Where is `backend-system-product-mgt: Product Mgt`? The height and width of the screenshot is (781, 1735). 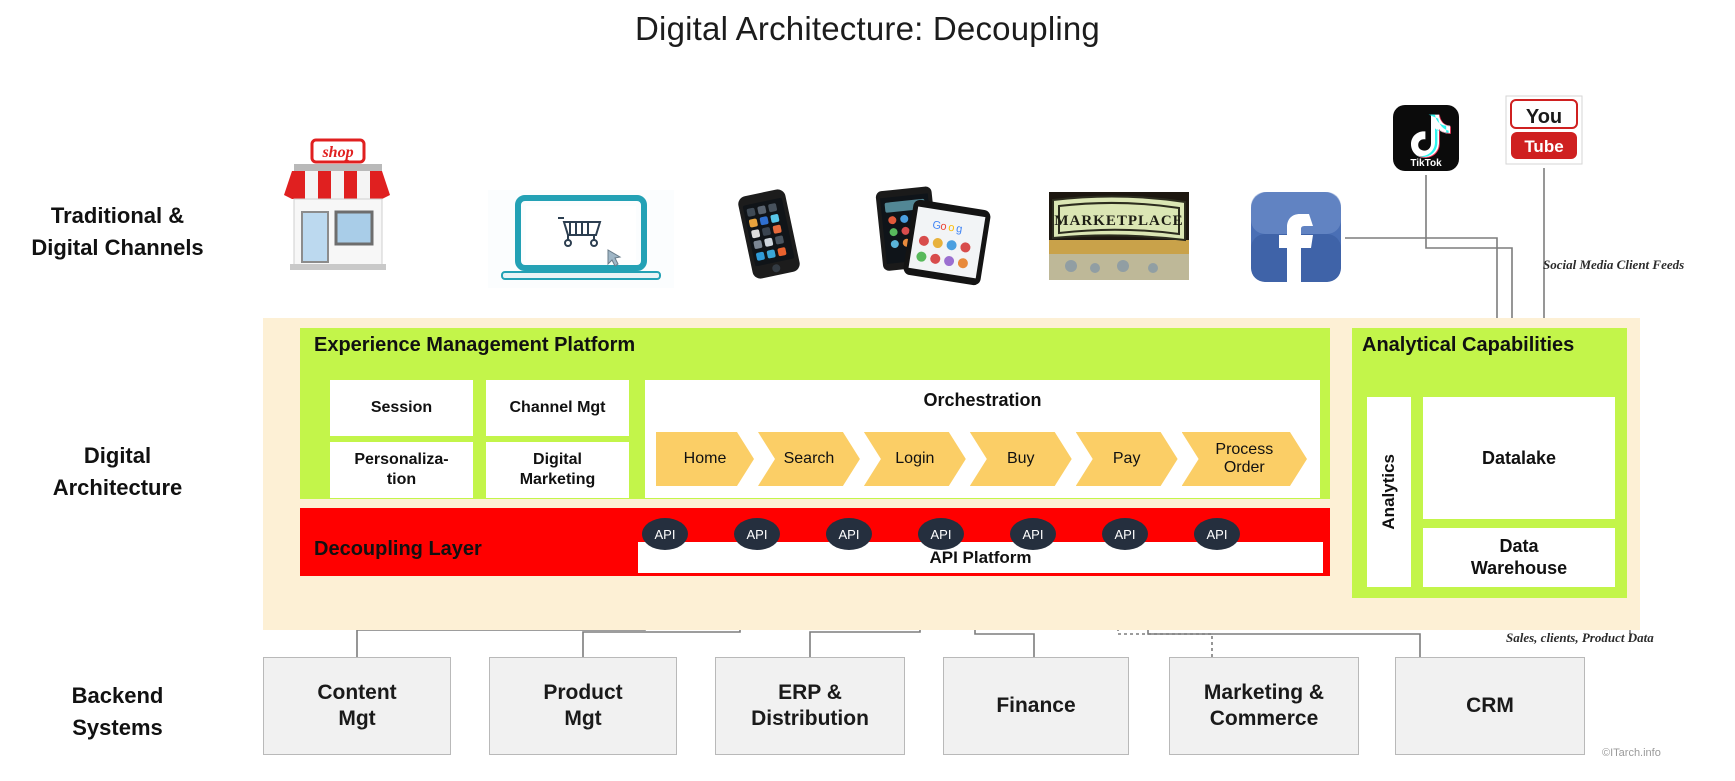
backend-system-product-mgt: Product Mgt is located at coordinates (583, 706).